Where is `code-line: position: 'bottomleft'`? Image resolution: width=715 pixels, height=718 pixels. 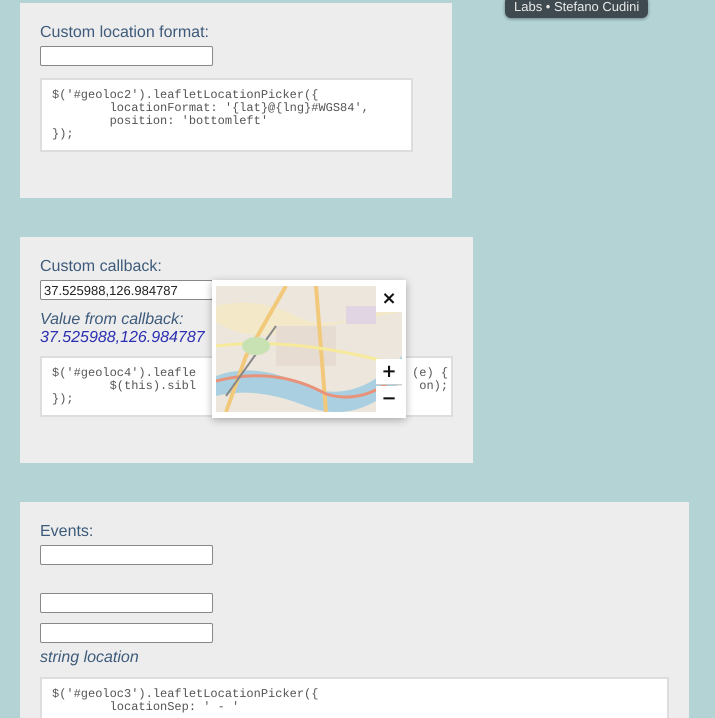
code-line: position: 'bottomleft' is located at coordinates (188, 121).